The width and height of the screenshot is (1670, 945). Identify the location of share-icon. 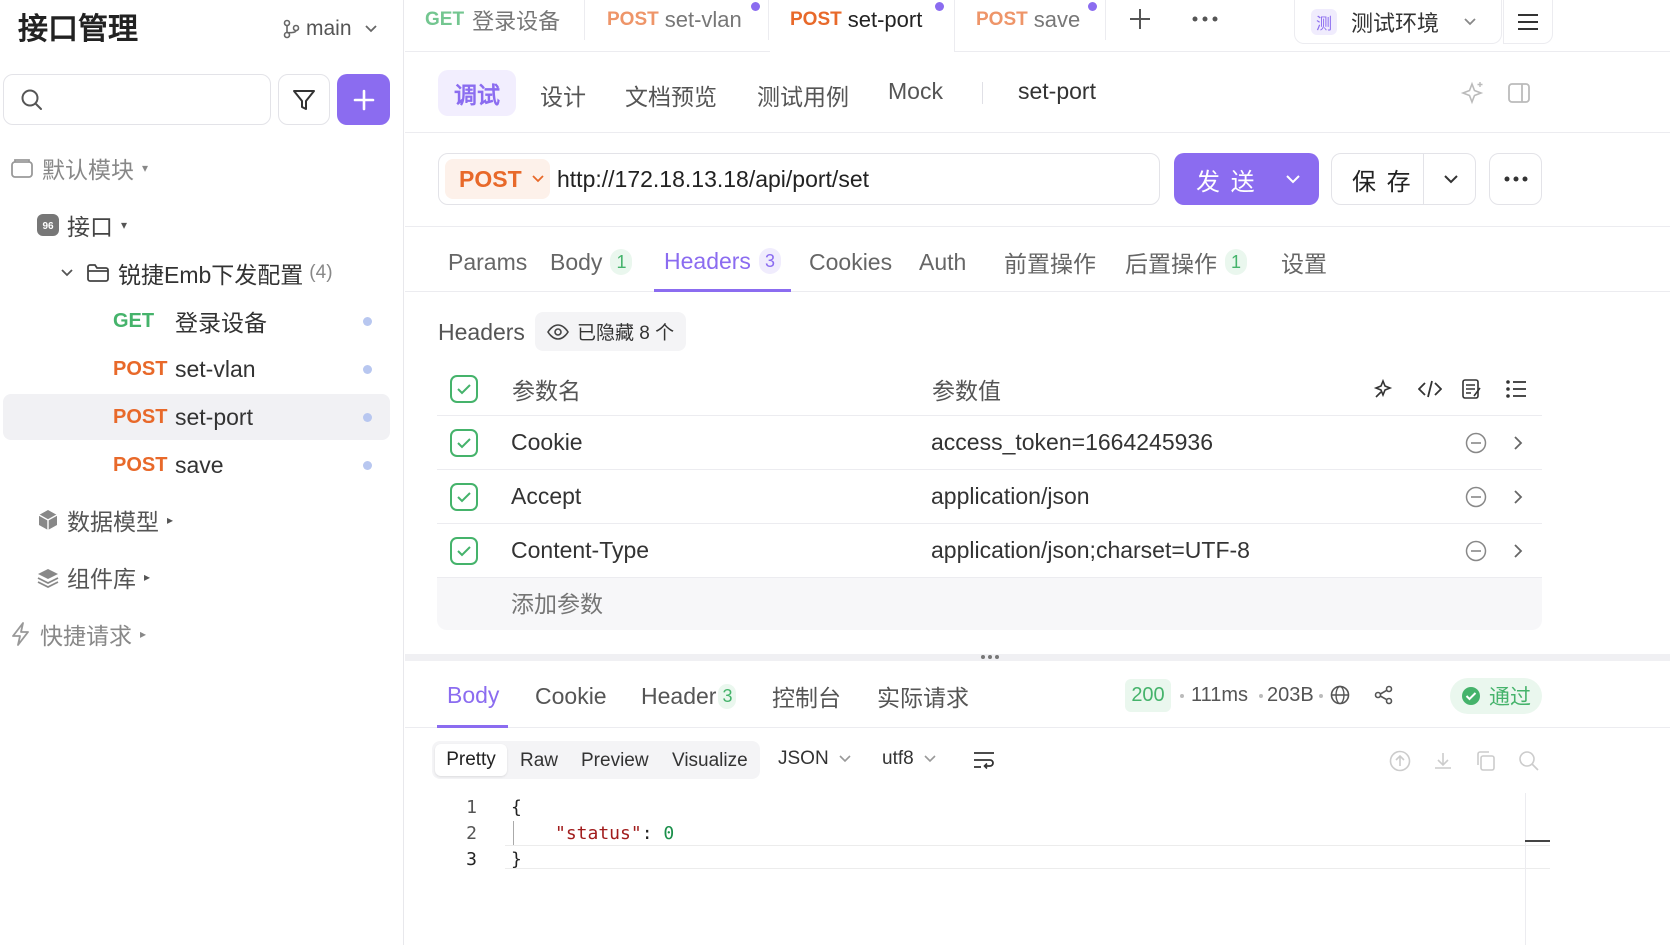
(1384, 695).